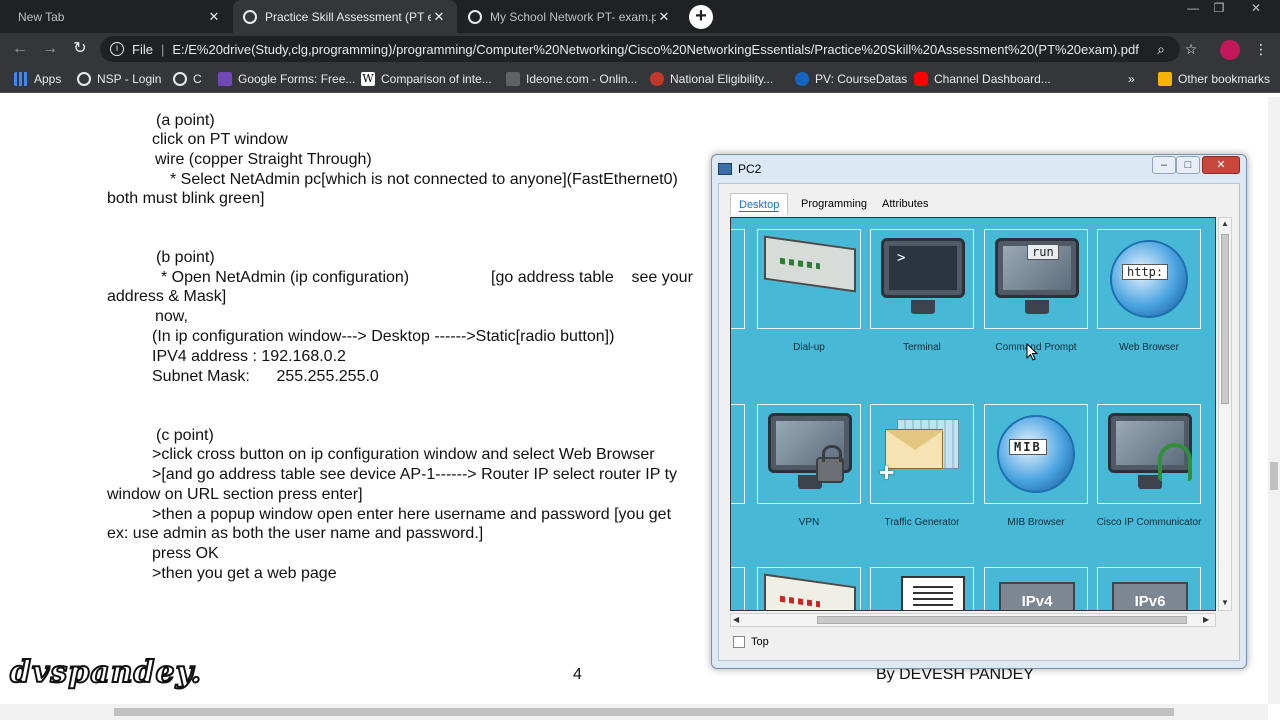  What do you see at coordinates (1274, 400) in the screenshot?
I see `page-vertical-scrollbar` at bounding box center [1274, 400].